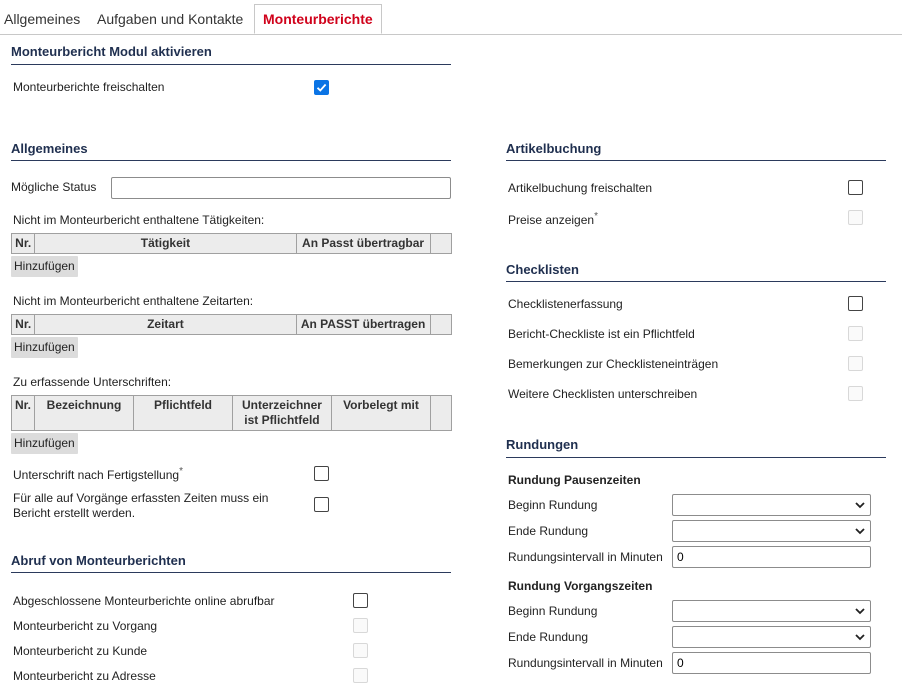 This screenshot has width=902, height=687. What do you see at coordinates (44, 347) in the screenshot?
I see `add-zeitart-button: Hinzufügen` at bounding box center [44, 347].